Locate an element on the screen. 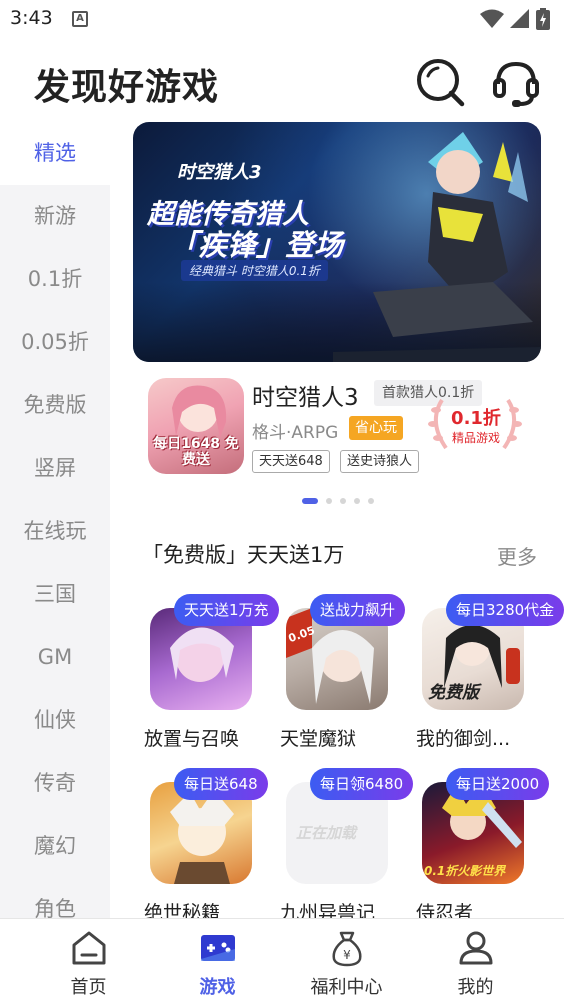 The width and height of the screenshot is (564, 1004). sidebar-item-fantasy: 魔幻 is located at coordinates (55, 846).